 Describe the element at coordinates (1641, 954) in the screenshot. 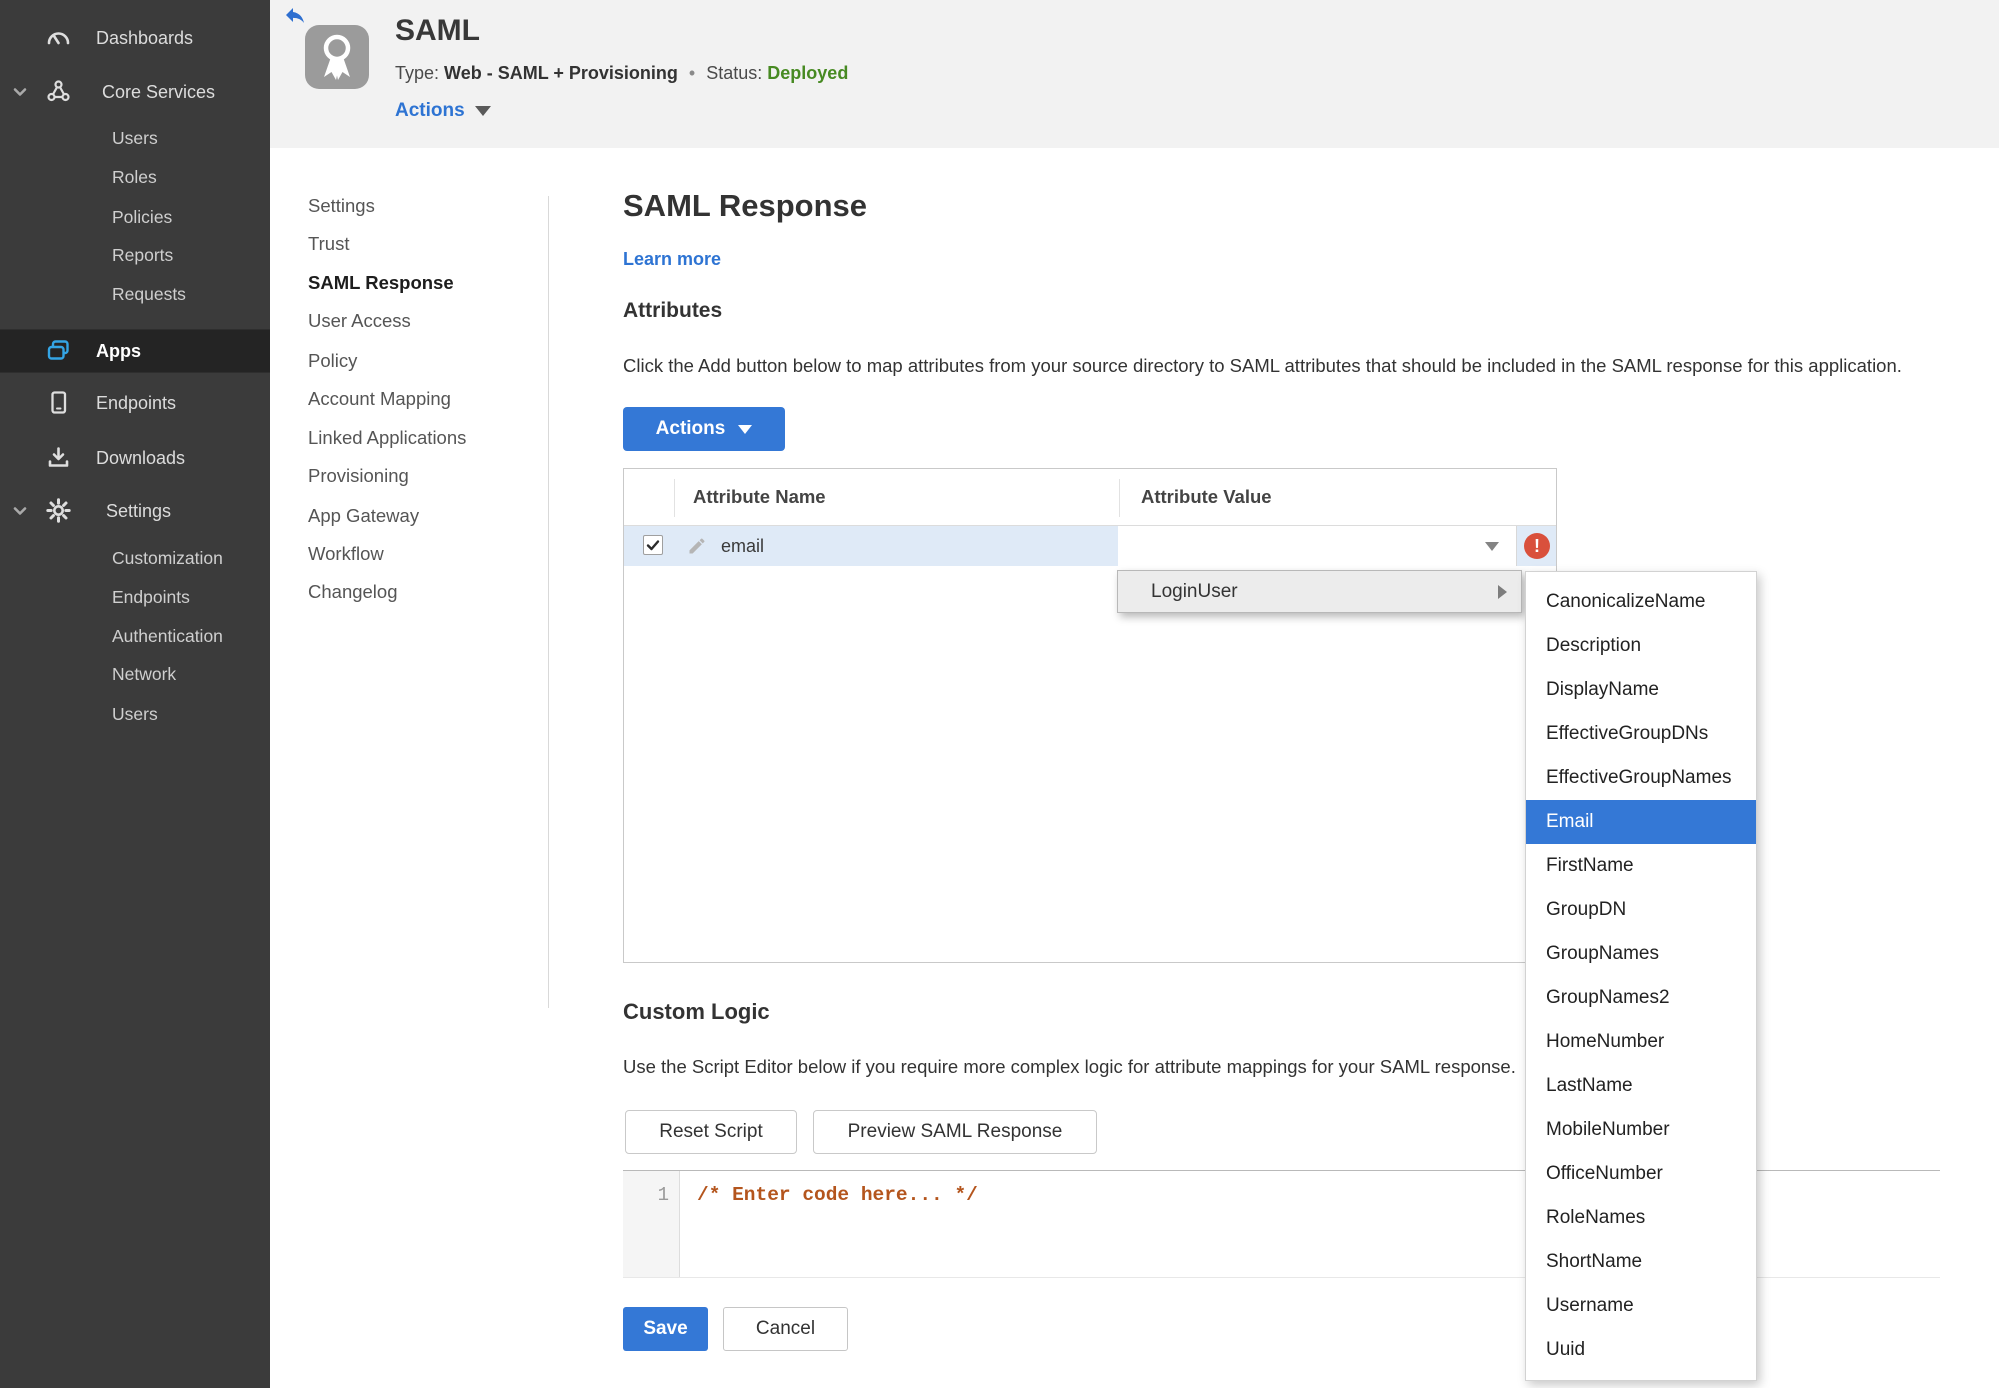

I see `submenu-item-groupnames: GroupNames` at that location.